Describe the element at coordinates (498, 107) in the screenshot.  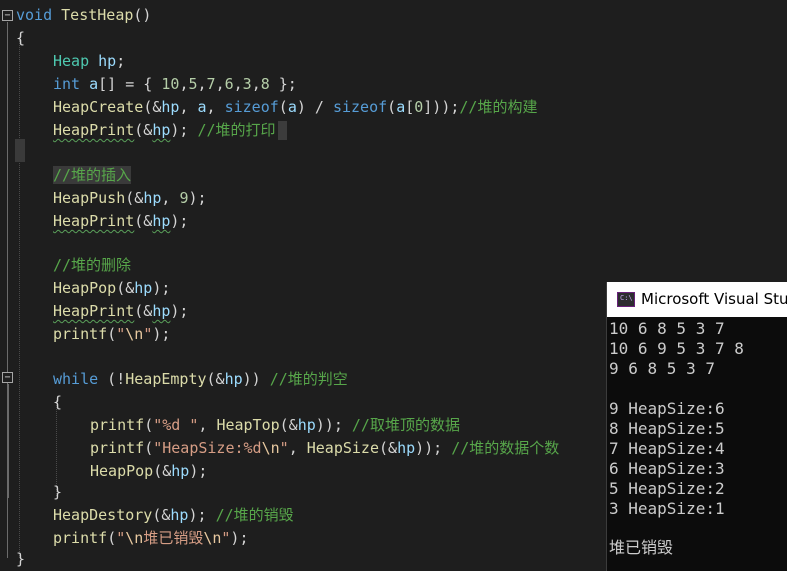
I see `comment: //堆的构建` at that location.